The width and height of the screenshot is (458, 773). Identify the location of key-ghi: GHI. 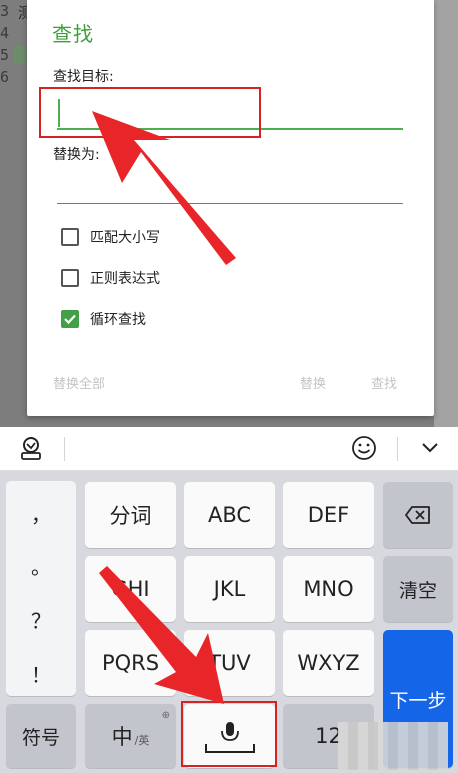
(130, 589).